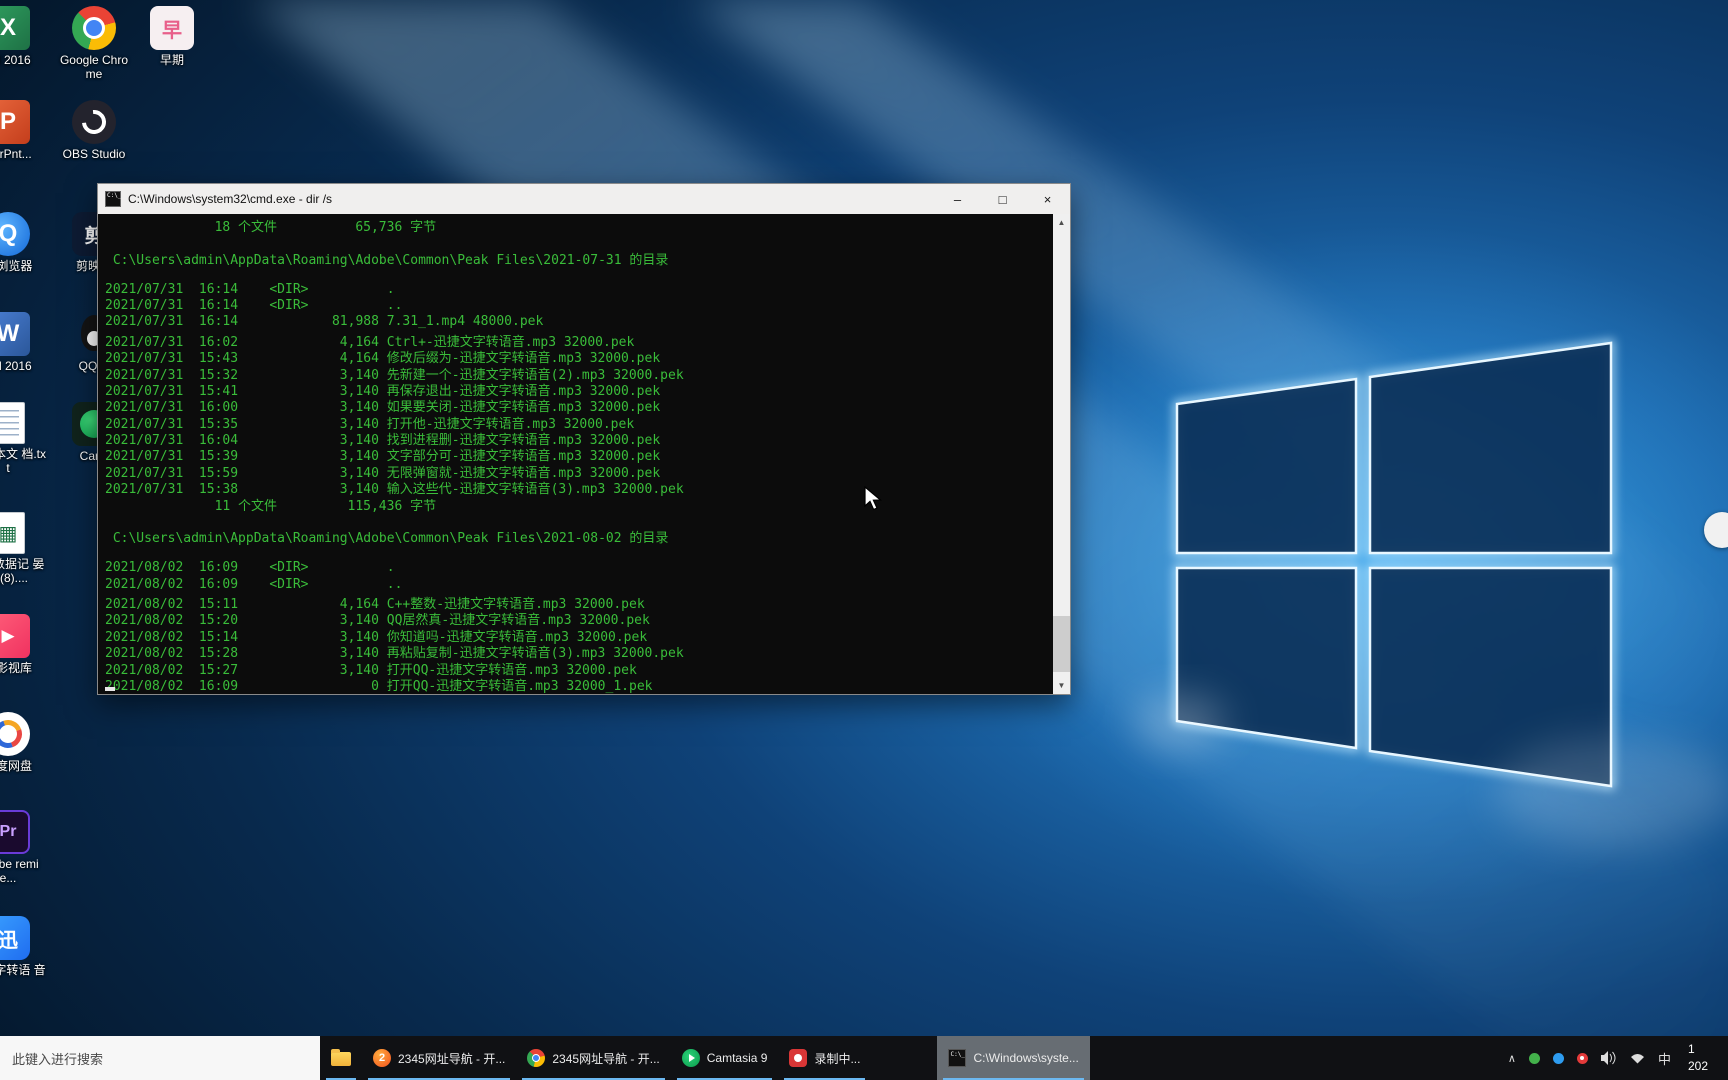 This screenshot has width=1728, height=1080. I want to click on desktop-icon-excel-2016: X cel 2016, so click(23, 36).